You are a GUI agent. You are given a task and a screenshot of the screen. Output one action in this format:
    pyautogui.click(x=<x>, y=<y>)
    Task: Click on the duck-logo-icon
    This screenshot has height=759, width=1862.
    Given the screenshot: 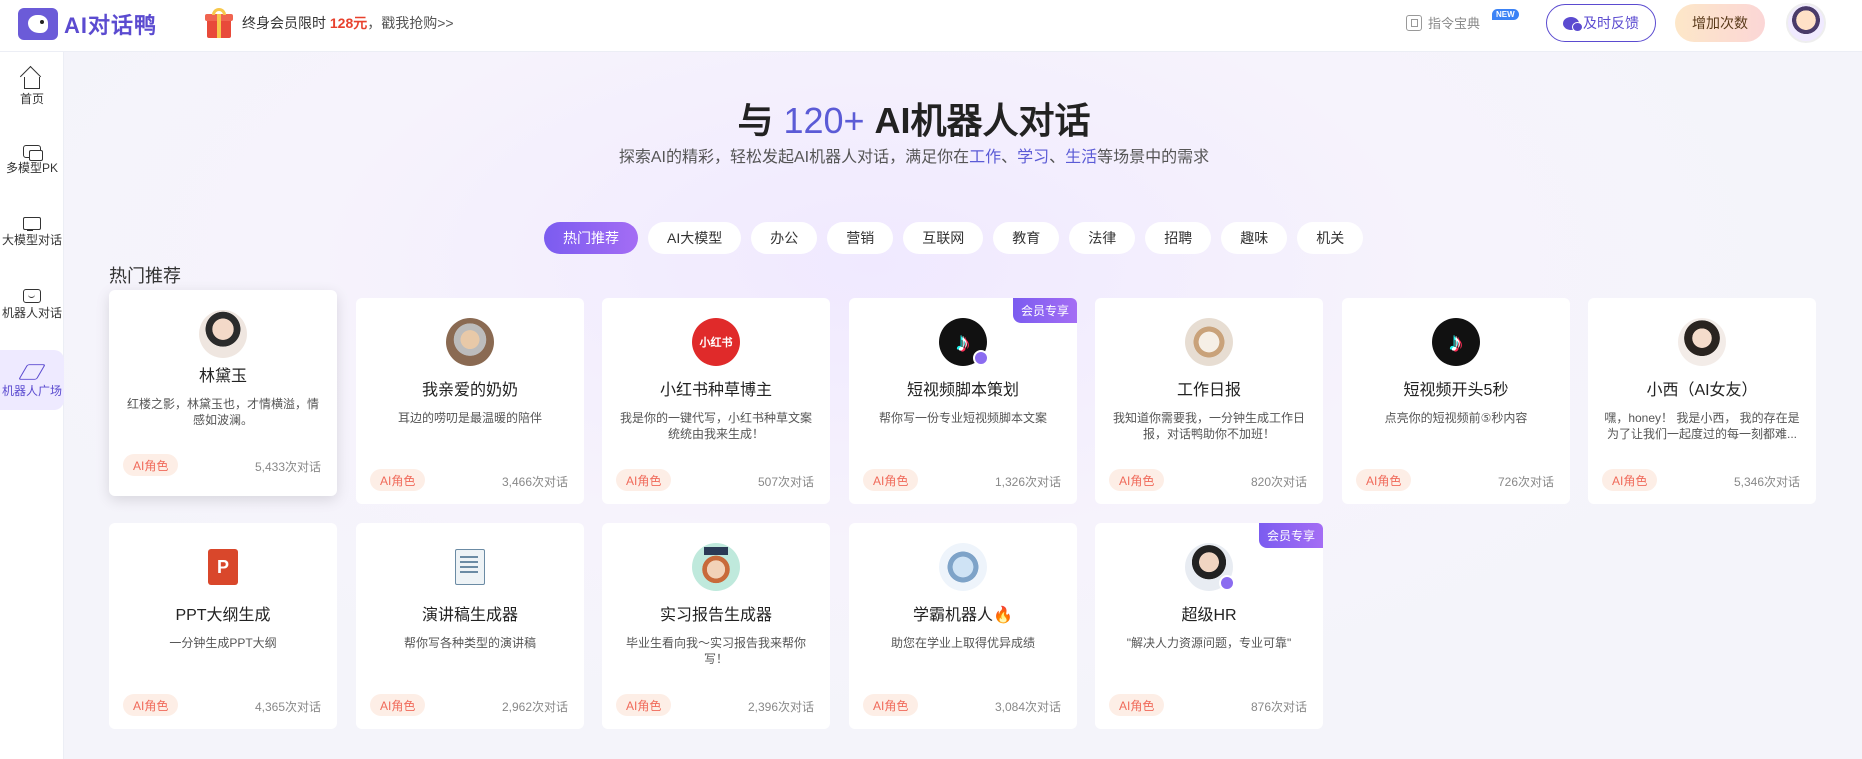 What is the action you would take?
    pyautogui.click(x=38, y=24)
    